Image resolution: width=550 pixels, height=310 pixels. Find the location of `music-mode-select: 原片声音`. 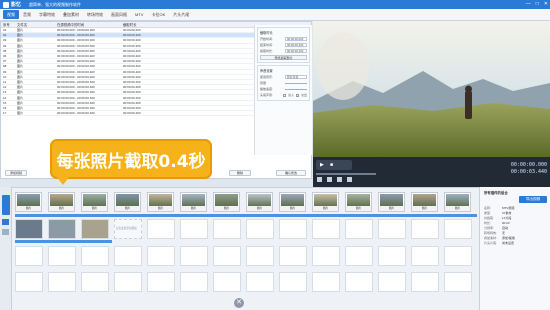

music-mode-select: 原片声音 is located at coordinates (296, 77).